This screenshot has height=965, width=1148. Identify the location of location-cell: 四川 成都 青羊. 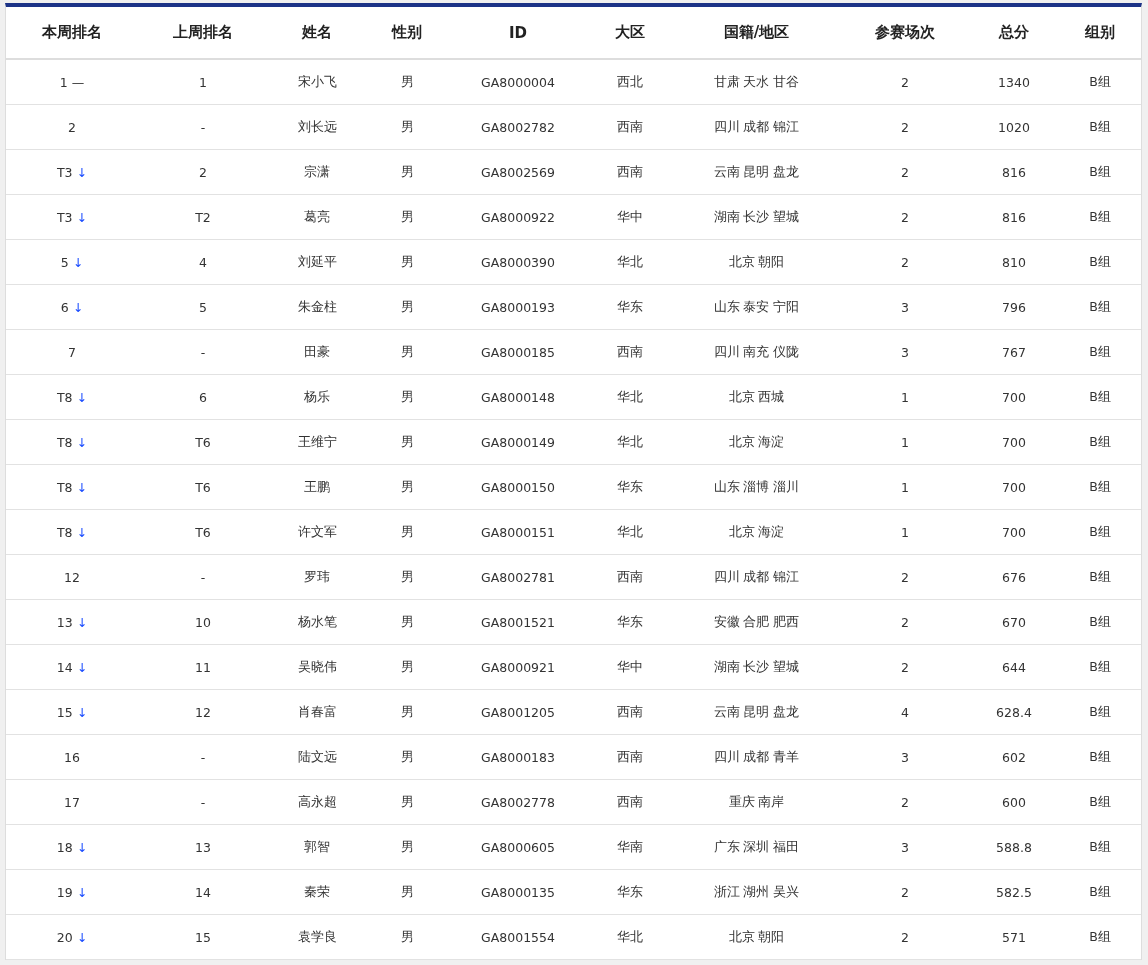
(756, 756).